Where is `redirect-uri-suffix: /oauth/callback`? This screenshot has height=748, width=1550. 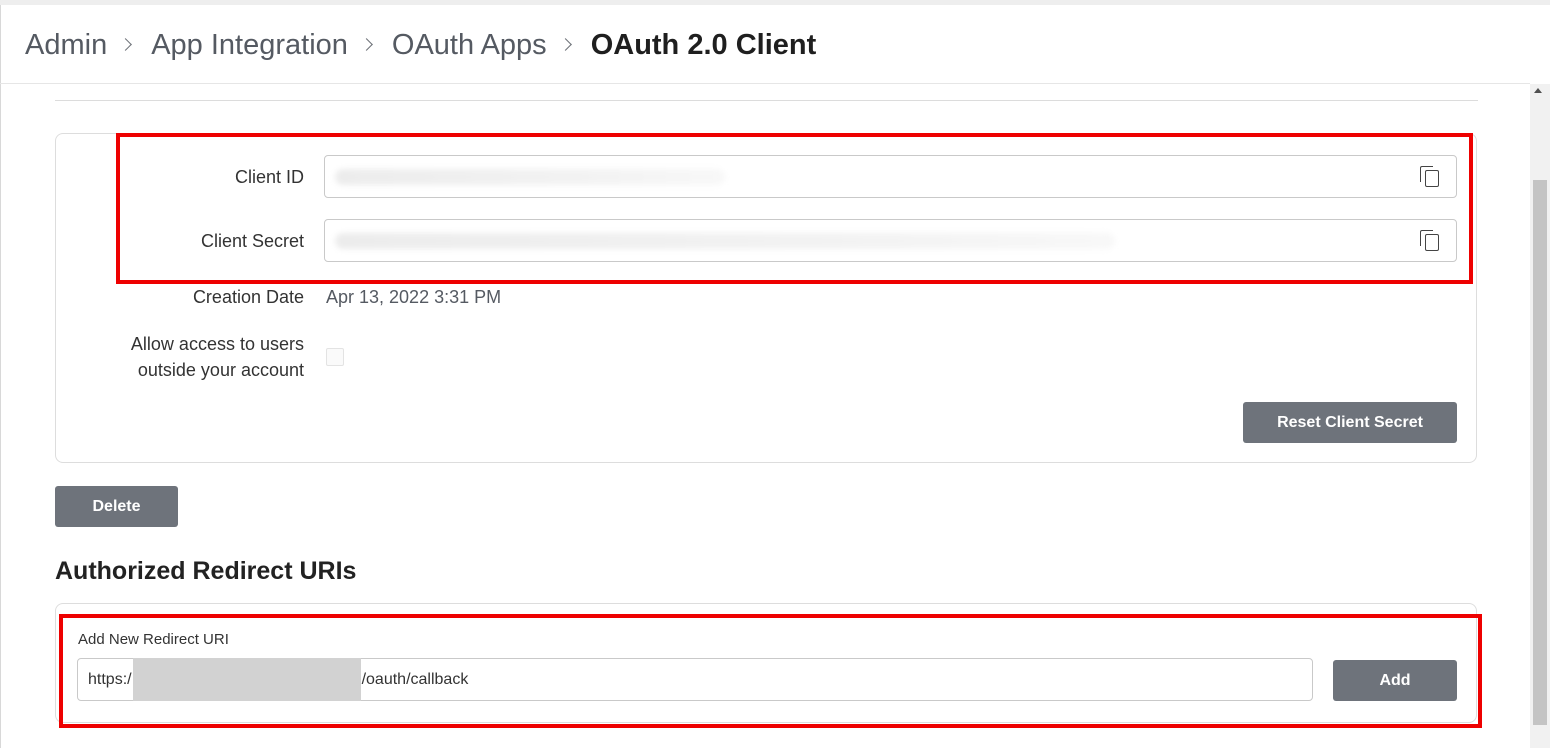 redirect-uri-suffix: /oauth/callback is located at coordinates (415, 679).